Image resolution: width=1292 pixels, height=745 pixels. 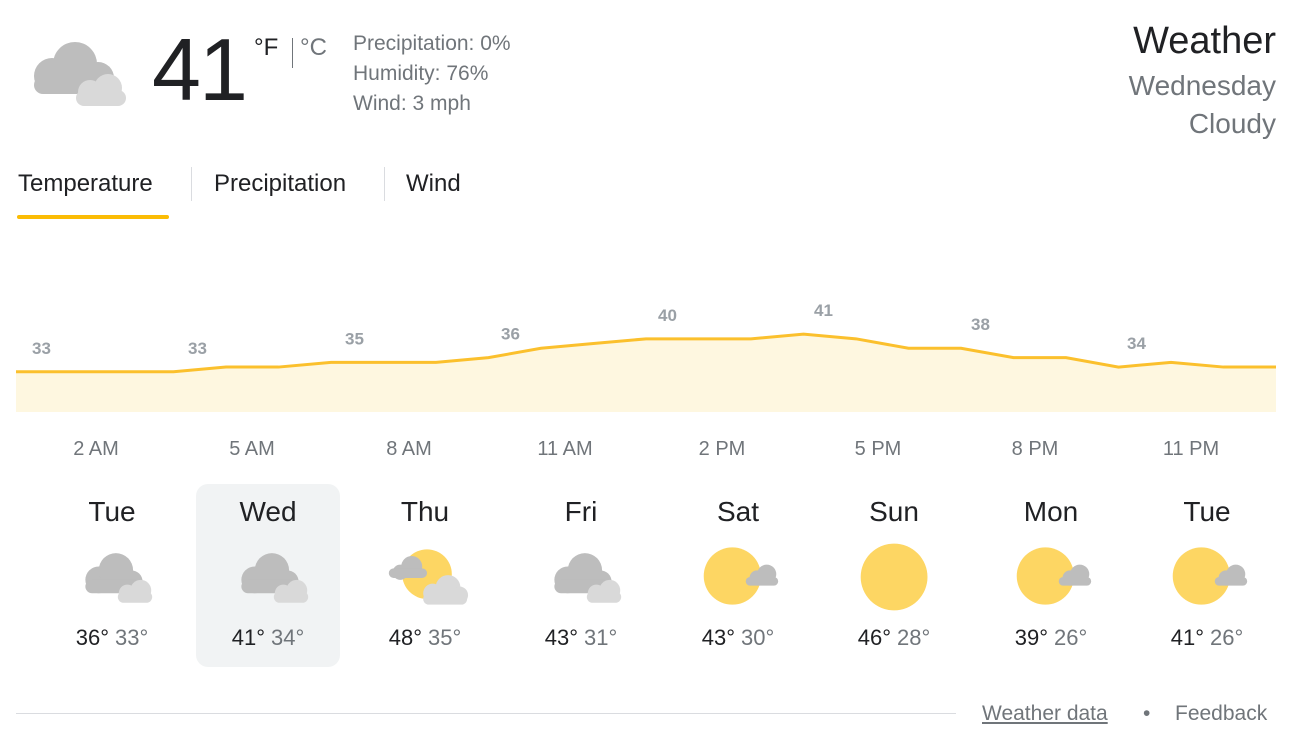 I want to click on tab-temperature: Temperature, so click(x=85, y=184).